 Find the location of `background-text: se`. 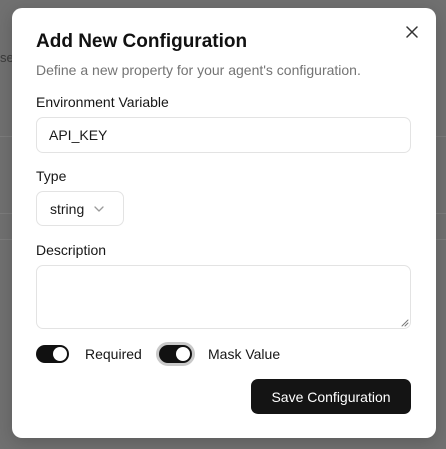

background-text: se is located at coordinates (6, 57).